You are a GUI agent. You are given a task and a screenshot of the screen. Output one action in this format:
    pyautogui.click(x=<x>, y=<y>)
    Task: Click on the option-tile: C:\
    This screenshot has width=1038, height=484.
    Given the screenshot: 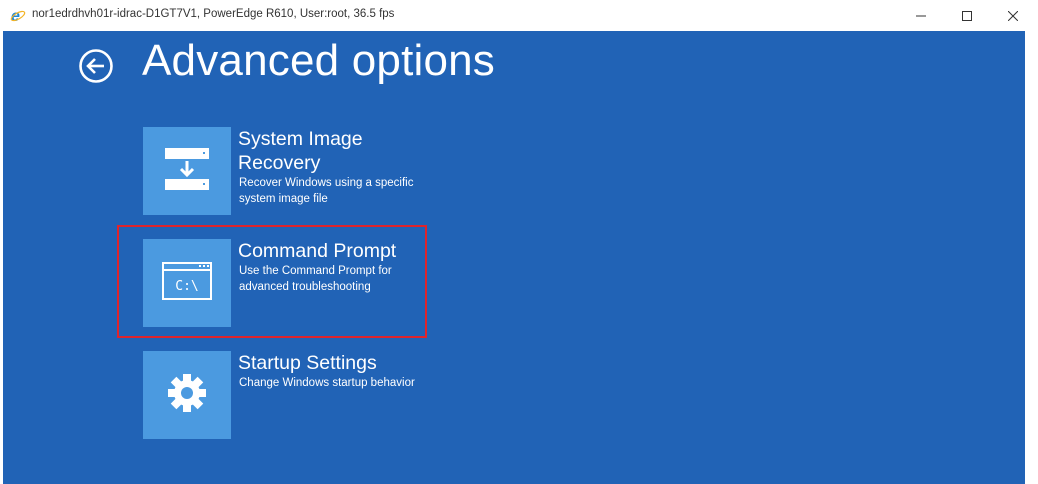 What is the action you would take?
    pyautogui.click(x=187, y=283)
    